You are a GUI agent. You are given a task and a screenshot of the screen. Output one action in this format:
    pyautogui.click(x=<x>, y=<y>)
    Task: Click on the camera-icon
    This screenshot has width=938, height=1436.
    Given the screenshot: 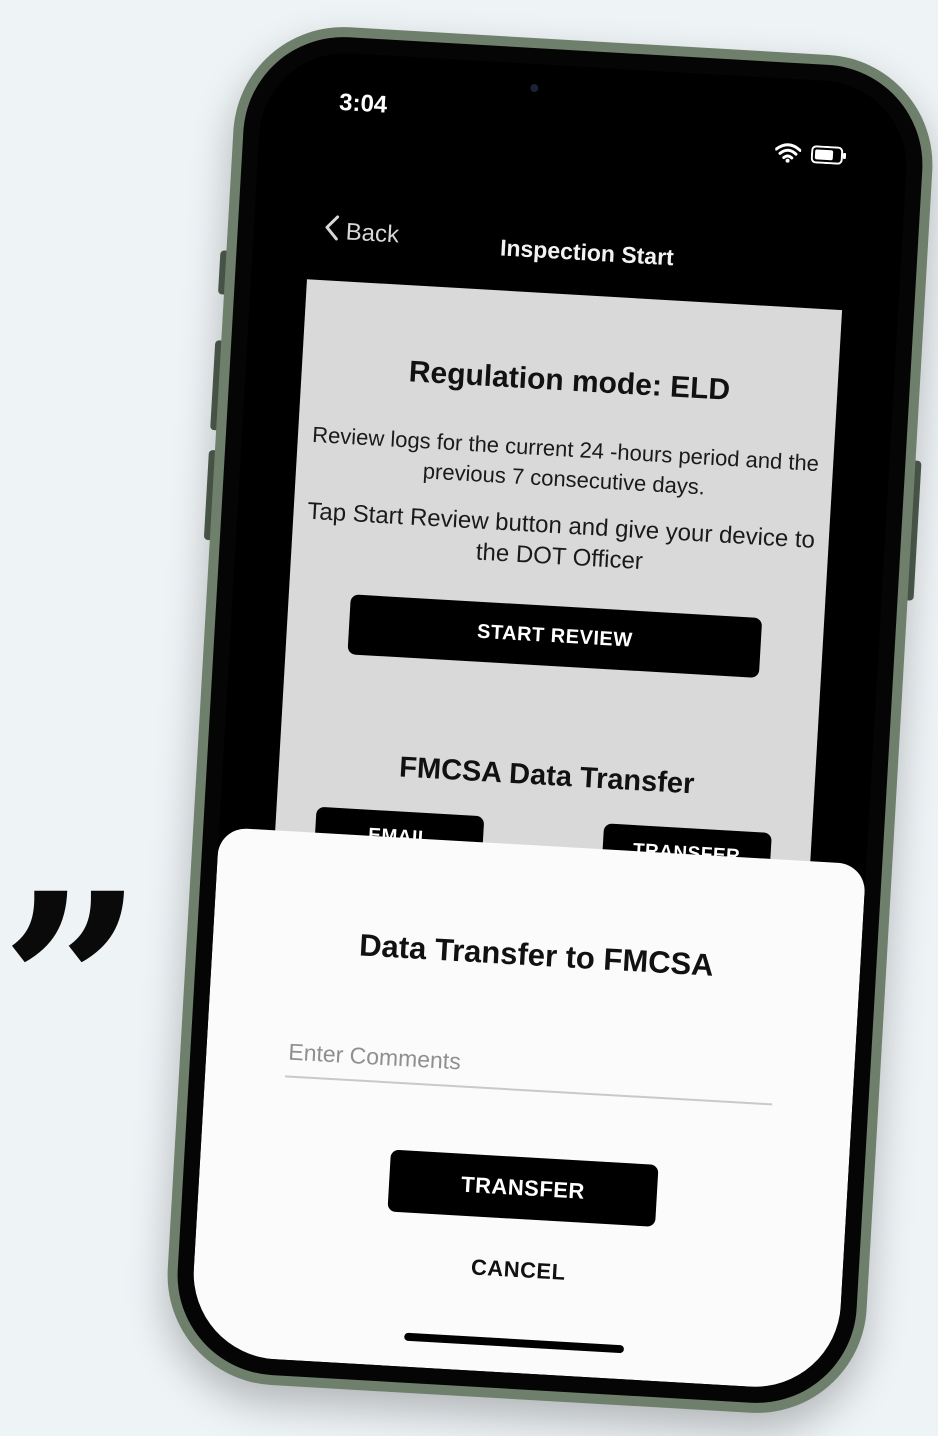 What is the action you would take?
    pyautogui.click(x=534, y=88)
    